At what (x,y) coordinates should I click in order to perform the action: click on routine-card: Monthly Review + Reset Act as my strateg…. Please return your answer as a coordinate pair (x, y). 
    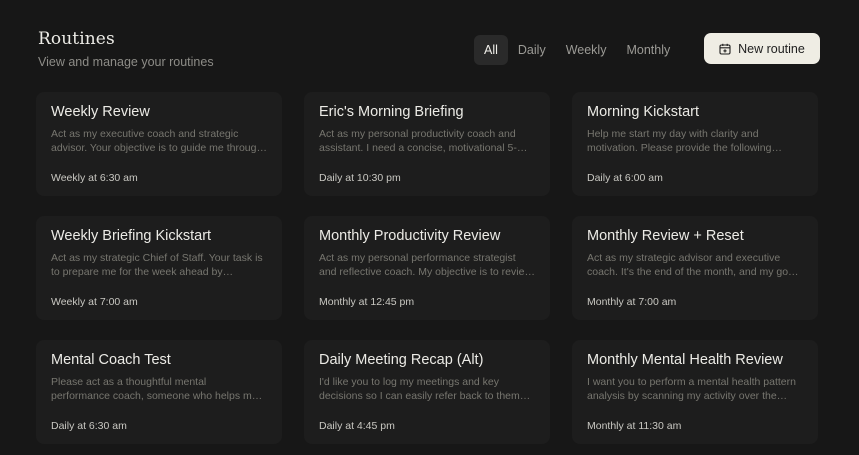
    Looking at the image, I should click on (695, 268).